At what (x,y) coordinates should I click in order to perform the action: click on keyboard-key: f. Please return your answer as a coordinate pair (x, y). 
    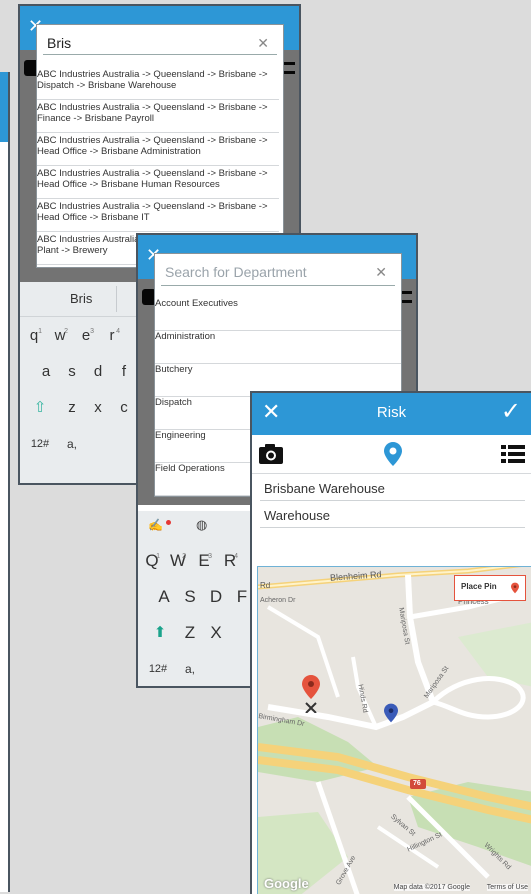
    Looking at the image, I should click on (124, 372).